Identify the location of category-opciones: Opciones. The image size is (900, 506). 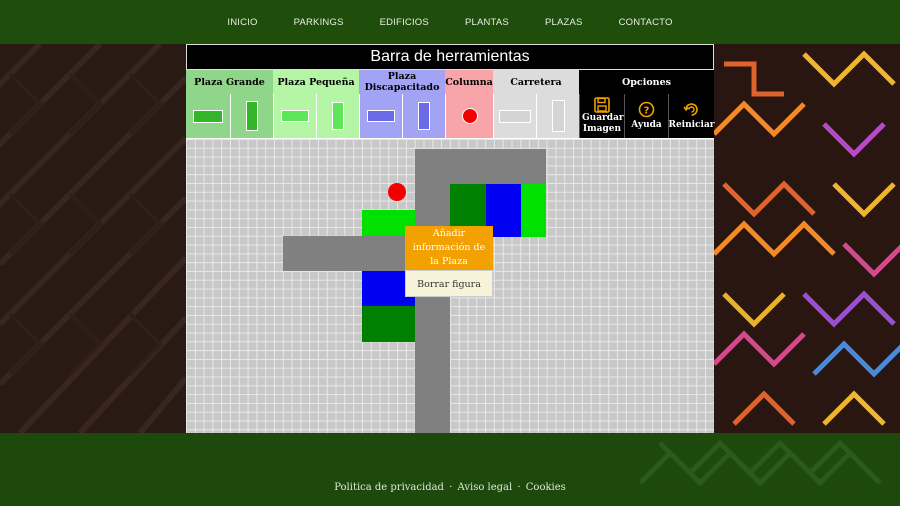
(646, 82).